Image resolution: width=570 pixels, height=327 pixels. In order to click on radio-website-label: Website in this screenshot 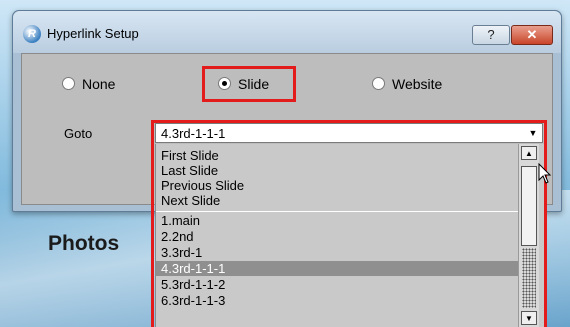, I will do `click(417, 84)`.